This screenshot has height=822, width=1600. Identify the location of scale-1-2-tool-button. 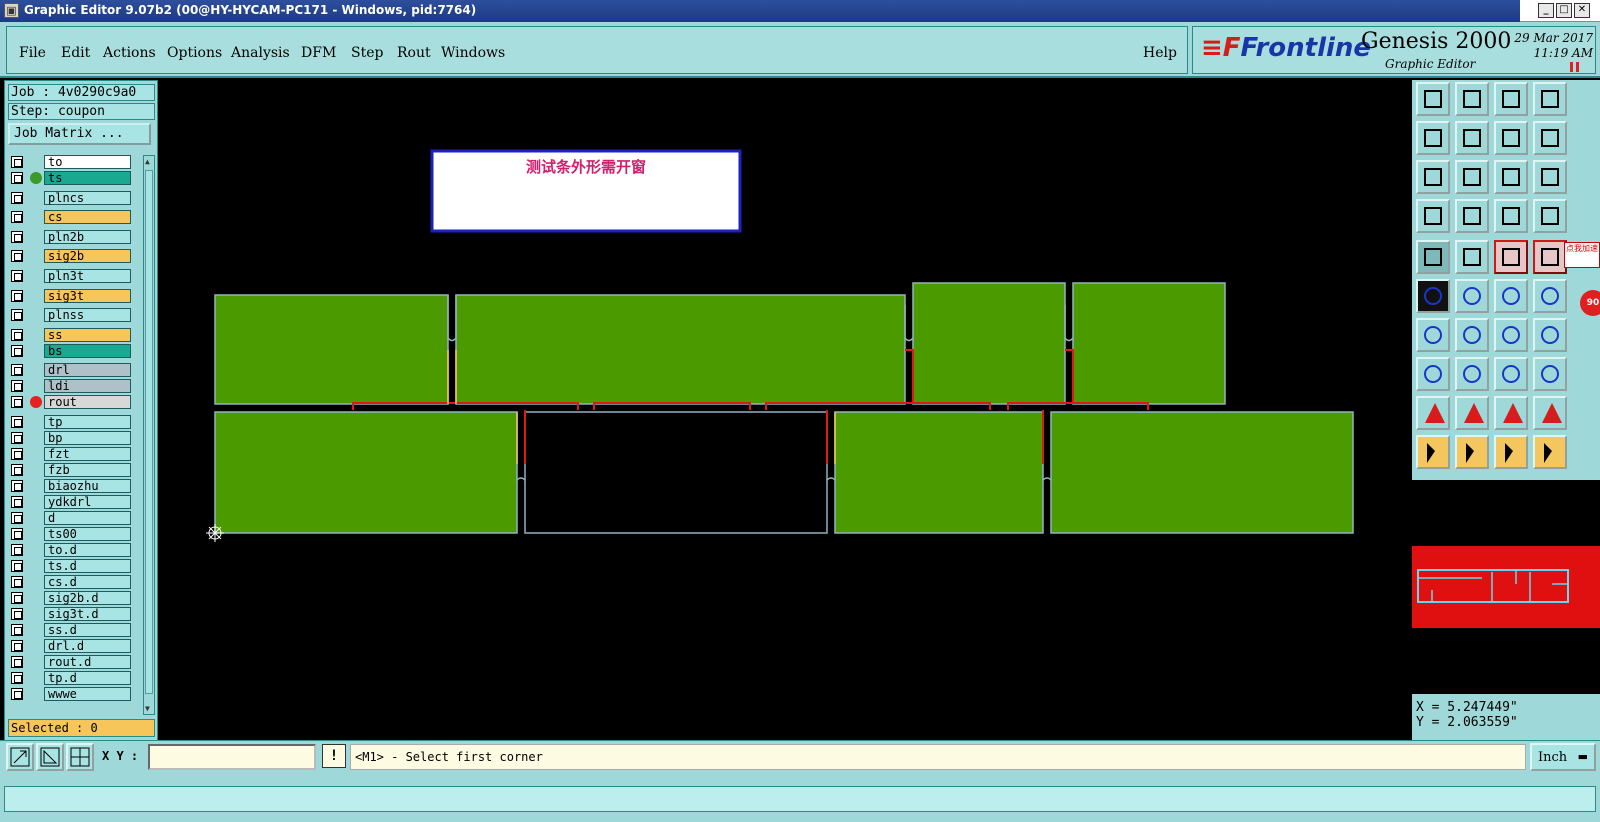
(1511, 177).